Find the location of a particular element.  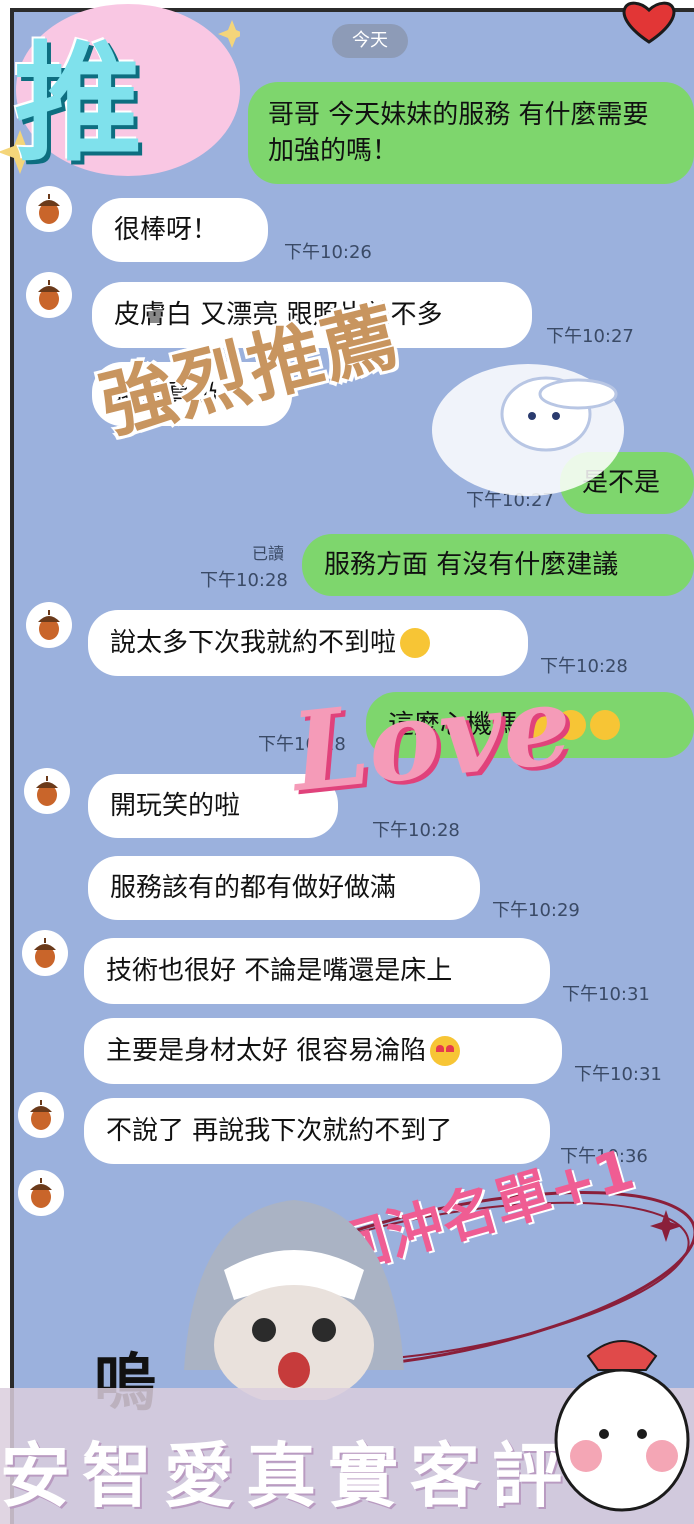

sticker-cheng: 推 is located at coordinates (78, 104).